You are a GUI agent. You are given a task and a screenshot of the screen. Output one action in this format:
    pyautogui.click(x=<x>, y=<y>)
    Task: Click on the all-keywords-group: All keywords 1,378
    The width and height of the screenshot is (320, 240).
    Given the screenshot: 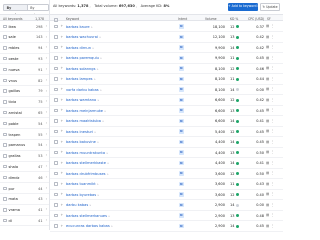 What is the action you would take?
    pyautogui.click(x=24, y=17)
    